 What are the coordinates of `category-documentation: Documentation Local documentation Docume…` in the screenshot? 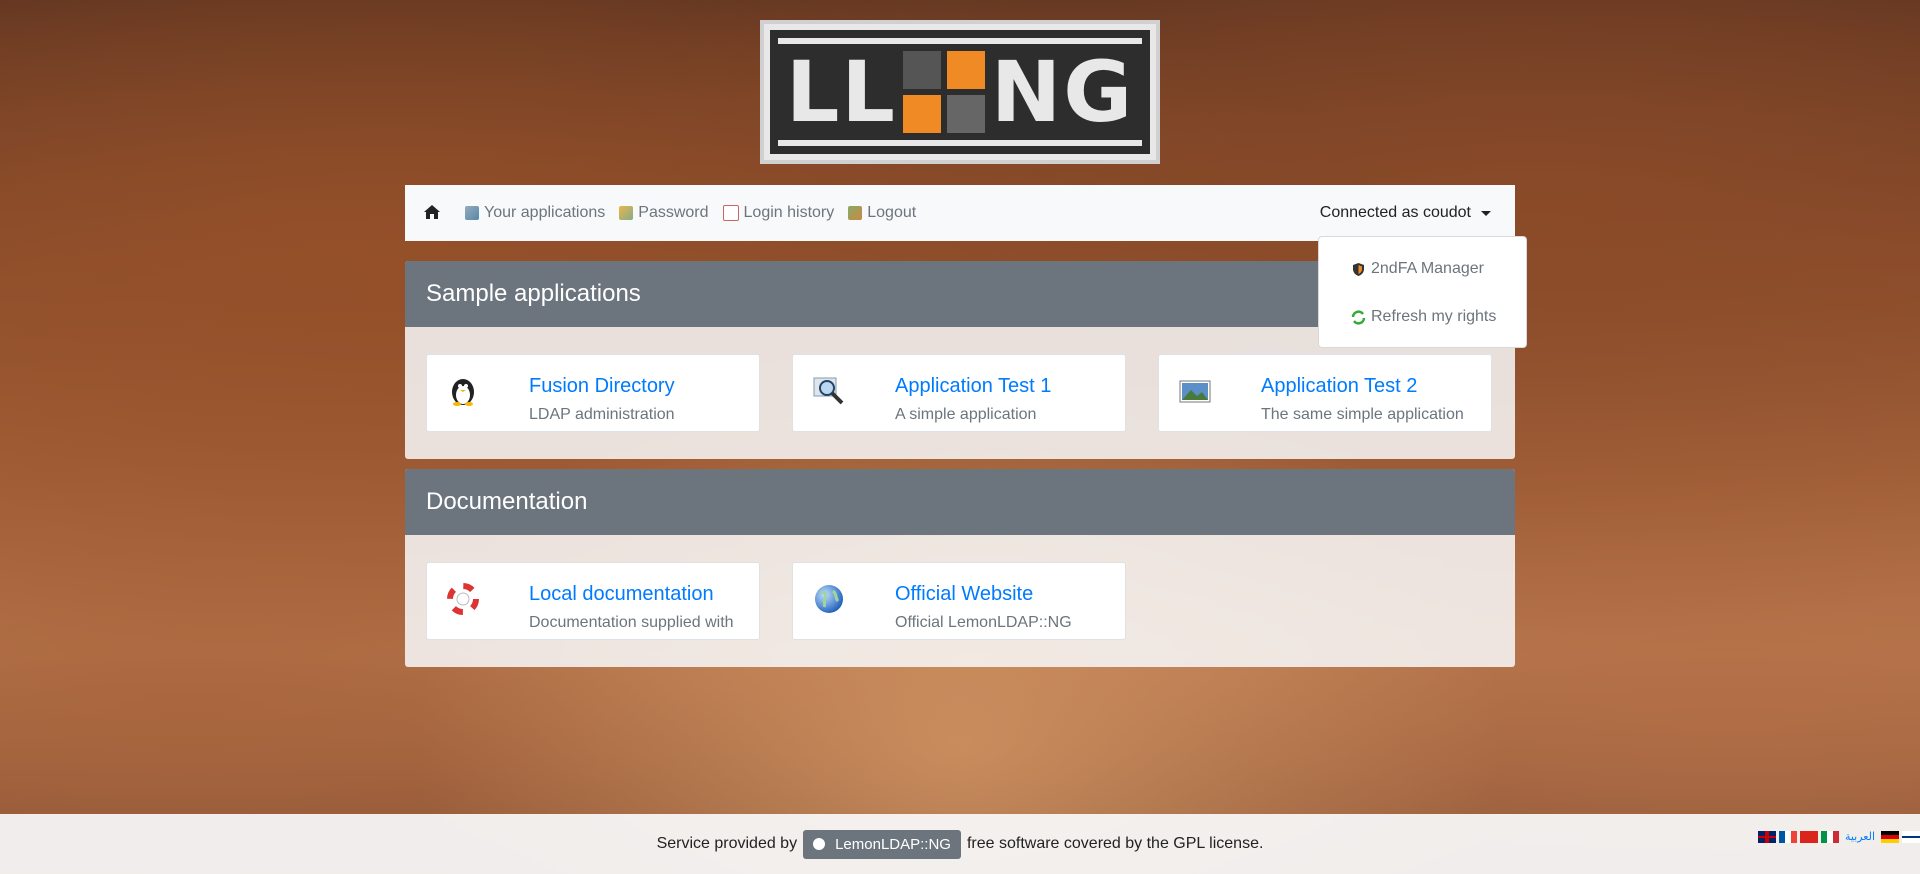 It's located at (960, 568).